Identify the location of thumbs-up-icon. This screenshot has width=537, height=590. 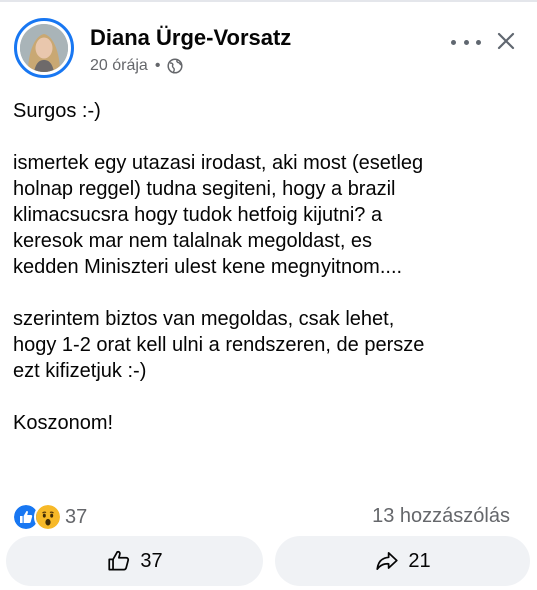
(119, 560).